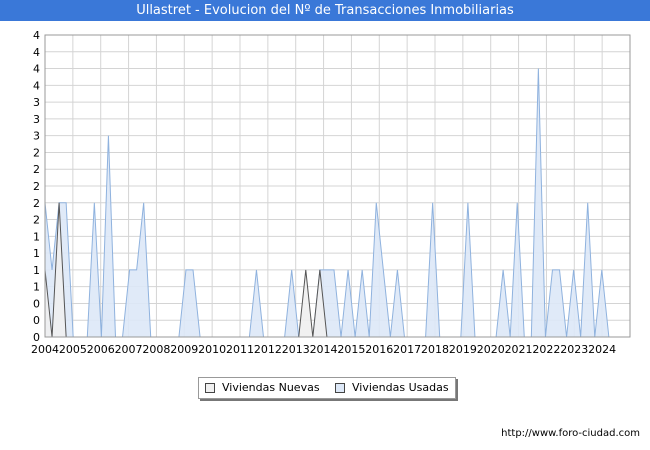  What do you see at coordinates (129, 349) in the screenshot?
I see `x-tick-label: 2007` at bounding box center [129, 349].